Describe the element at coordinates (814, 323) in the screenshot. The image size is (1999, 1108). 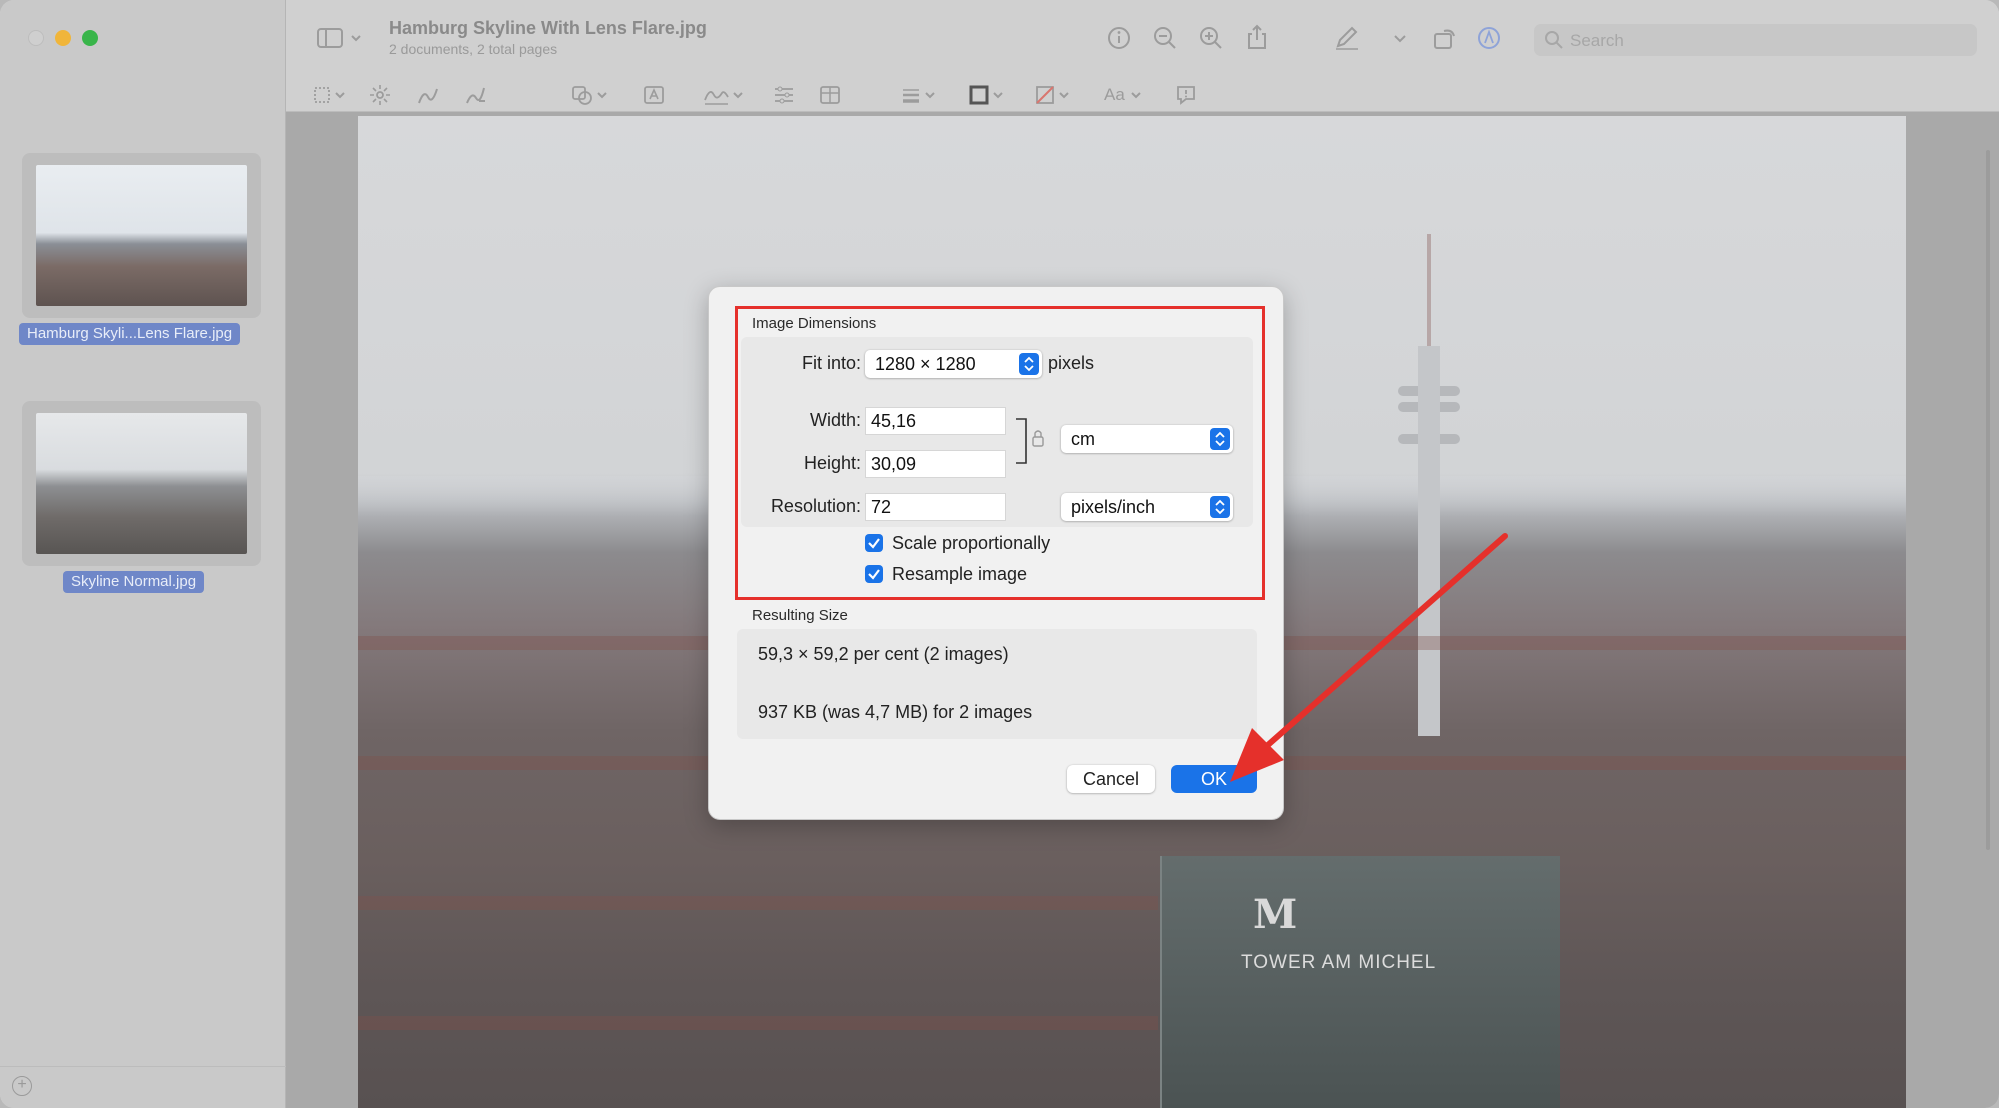
I see `image-dimensions-title: Image Dimensions` at that location.